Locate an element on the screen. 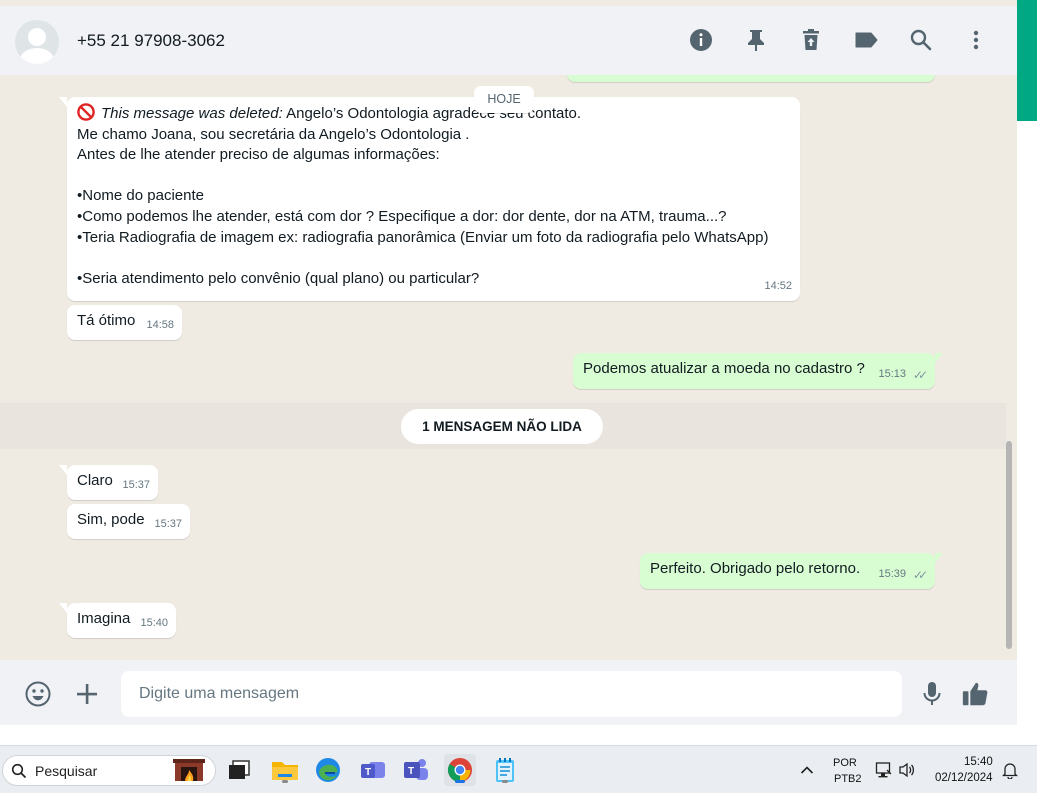  composer is located at coordinates (508, 692).